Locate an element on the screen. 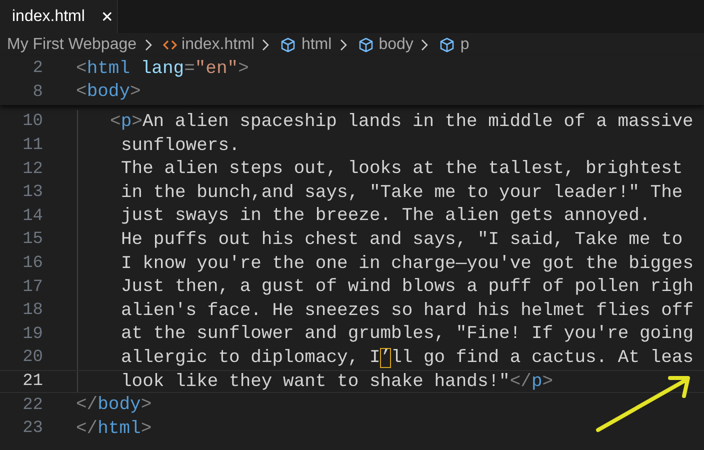 Image resolution: width=704 pixels, height=450 pixels. line-number: 8 is located at coordinates (37, 92).